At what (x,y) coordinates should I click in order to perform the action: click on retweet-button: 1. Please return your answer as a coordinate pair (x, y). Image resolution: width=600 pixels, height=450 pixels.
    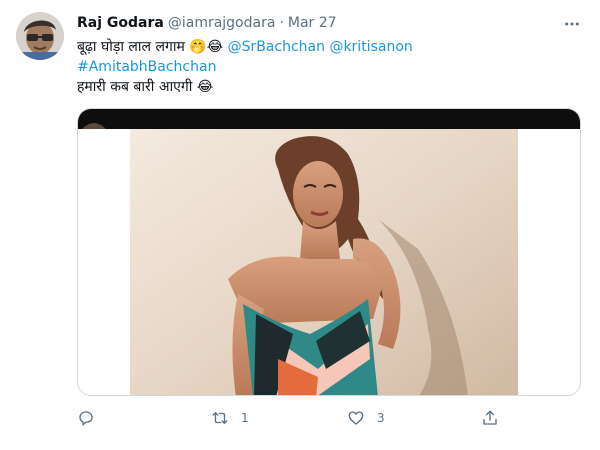
    Looking at the image, I should click on (230, 418).